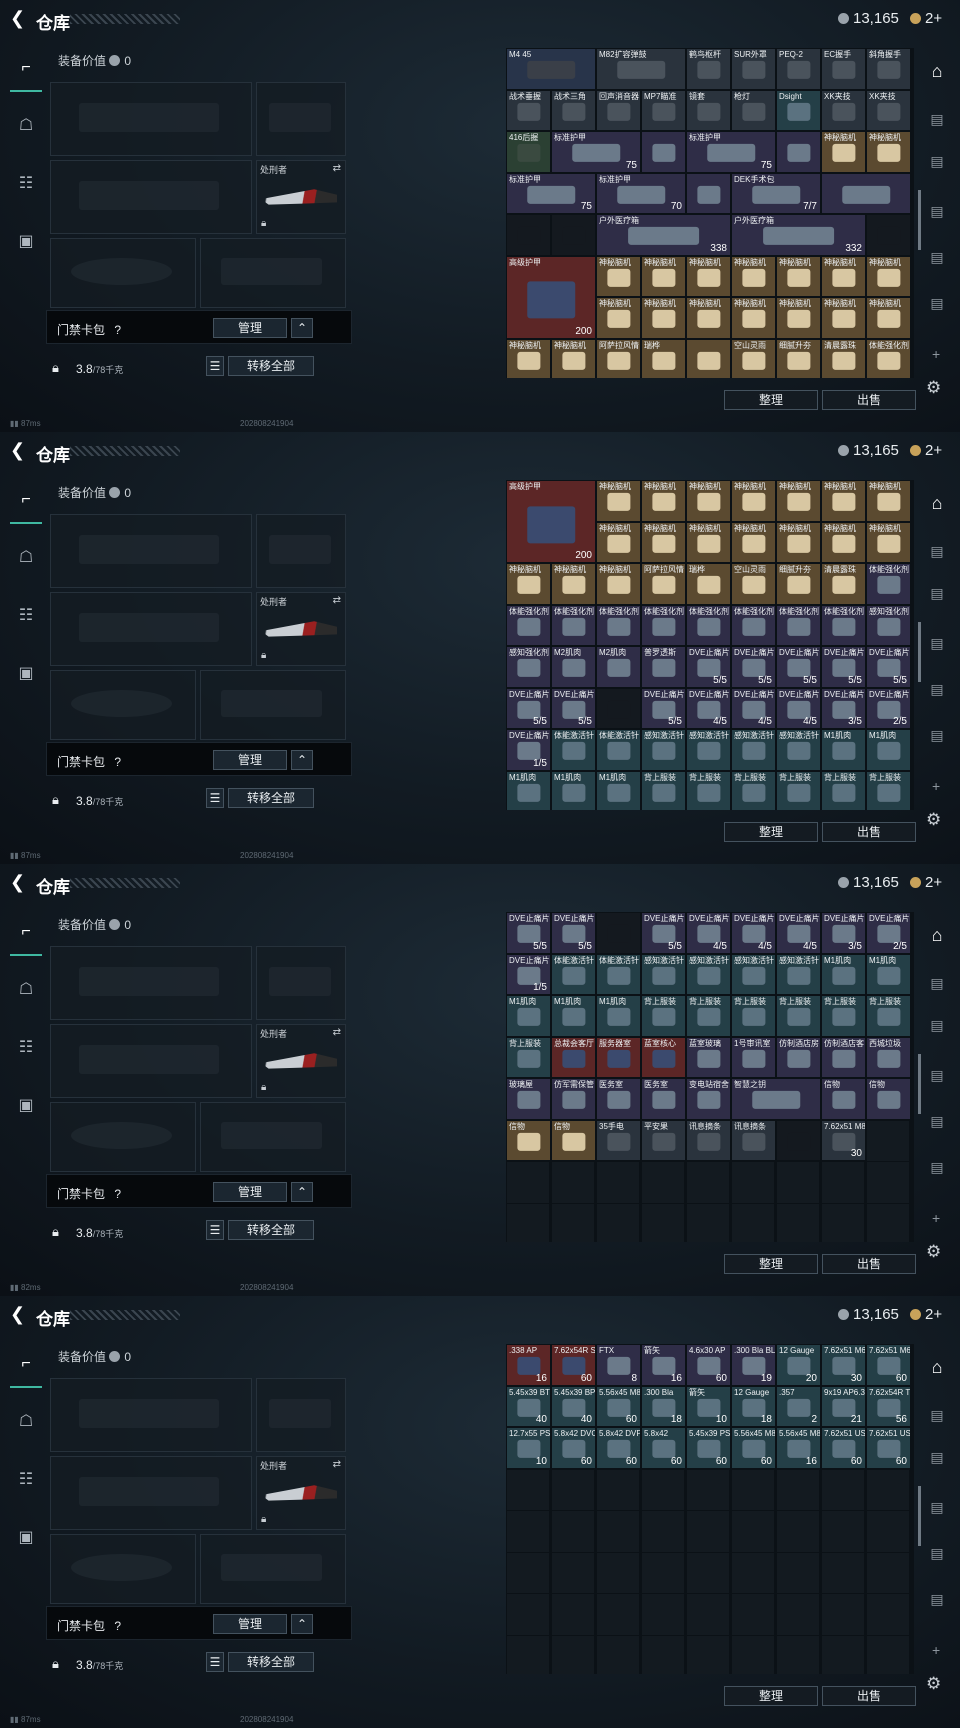 The width and height of the screenshot is (960, 1728). I want to click on inventory-item: 7.62x54R SNB 60, so click(573, 1365).